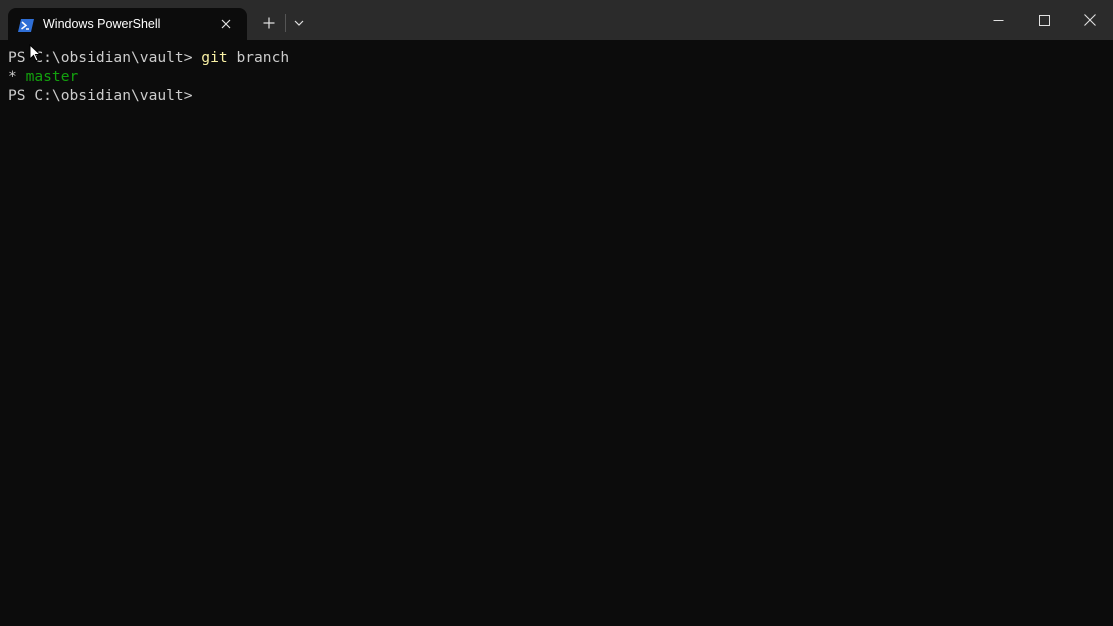  I want to click on new-tab-button, so click(269, 23).